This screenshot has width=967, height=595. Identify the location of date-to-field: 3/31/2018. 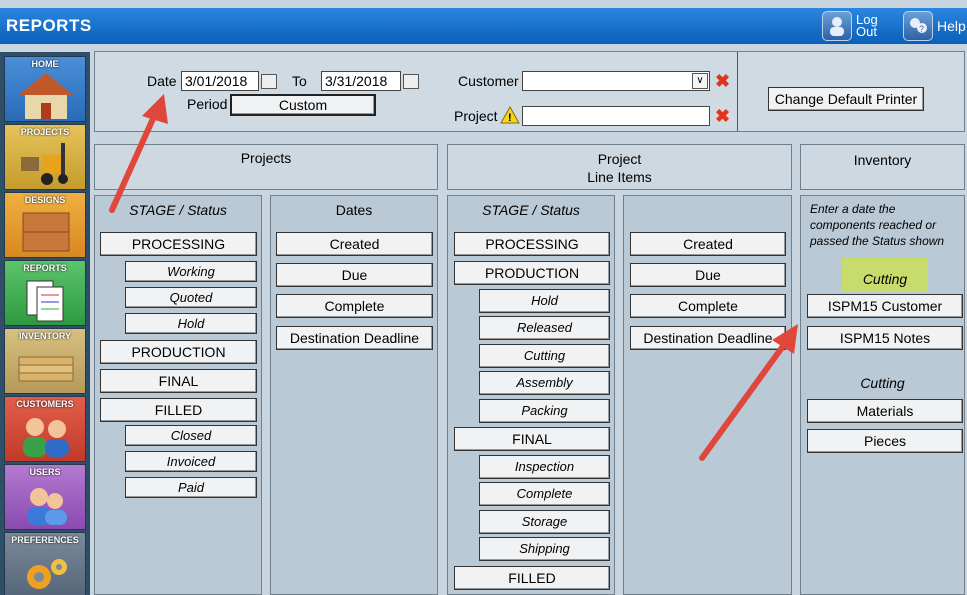
(361, 81).